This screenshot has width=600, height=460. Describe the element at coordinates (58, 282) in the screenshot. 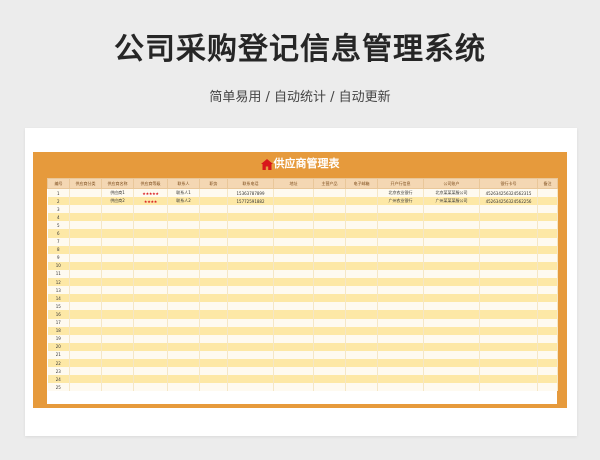

I see `table-cell: 12` at that location.